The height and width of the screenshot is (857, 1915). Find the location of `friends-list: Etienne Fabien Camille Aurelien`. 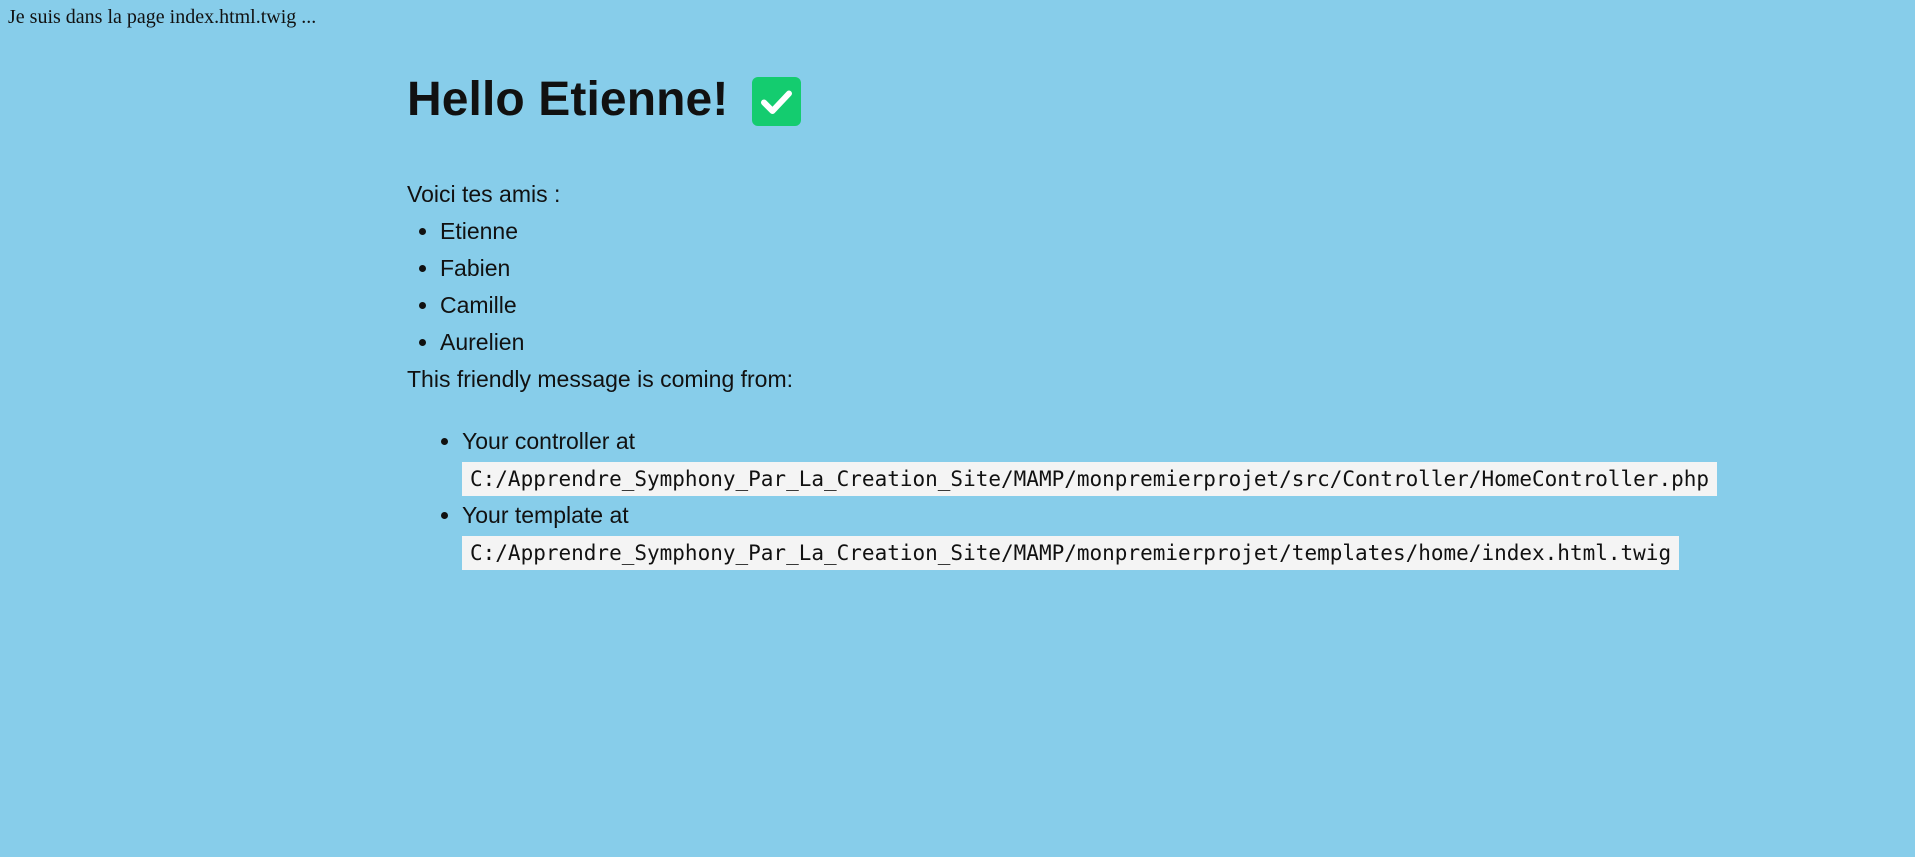

friends-list: Etienne Fabien Camille Aurelien is located at coordinates (1137, 287).